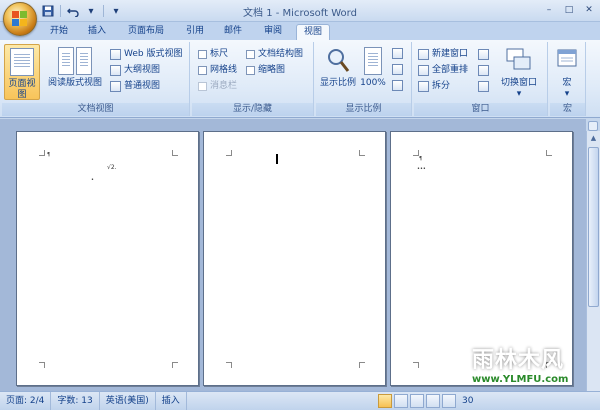 This screenshot has height=410, width=600. I want to click on draft-view-button: 普通视图, so click(135, 86).